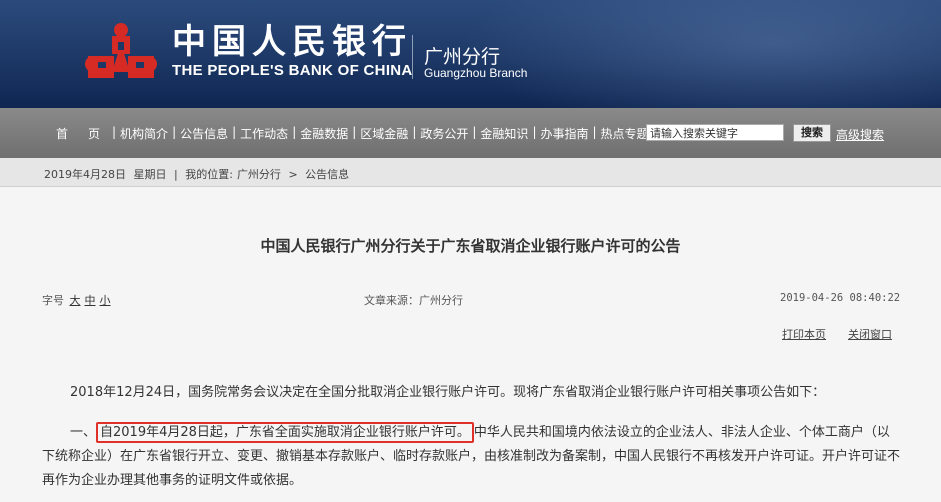 The height and width of the screenshot is (502, 941). What do you see at coordinates (83, 432) in the screenshot?
I see `paragraph-2-prefix: 一、` at bounding box center [83, 432].